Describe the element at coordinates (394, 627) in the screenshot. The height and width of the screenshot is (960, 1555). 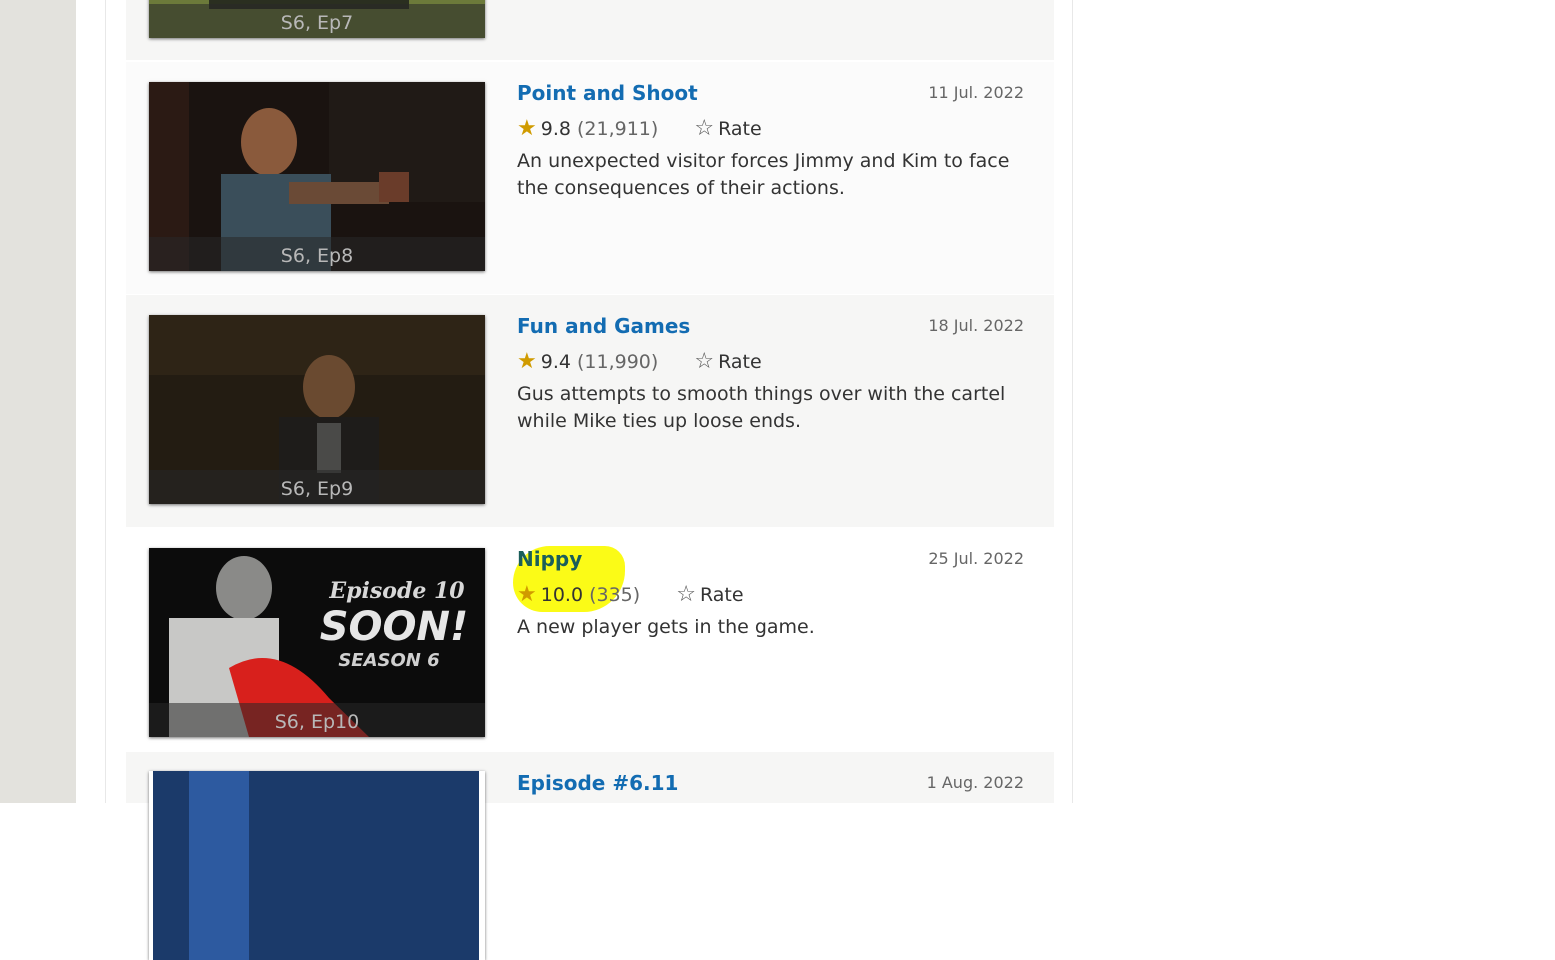
I see `poster-text-line2: SOON!` at that location.